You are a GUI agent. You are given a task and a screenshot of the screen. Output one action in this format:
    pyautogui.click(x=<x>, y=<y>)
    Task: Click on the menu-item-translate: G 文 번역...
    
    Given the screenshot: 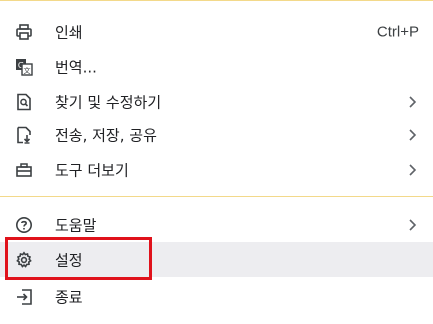 What is the action you would take?
    pyautogui.click(x=216, y=66)
    